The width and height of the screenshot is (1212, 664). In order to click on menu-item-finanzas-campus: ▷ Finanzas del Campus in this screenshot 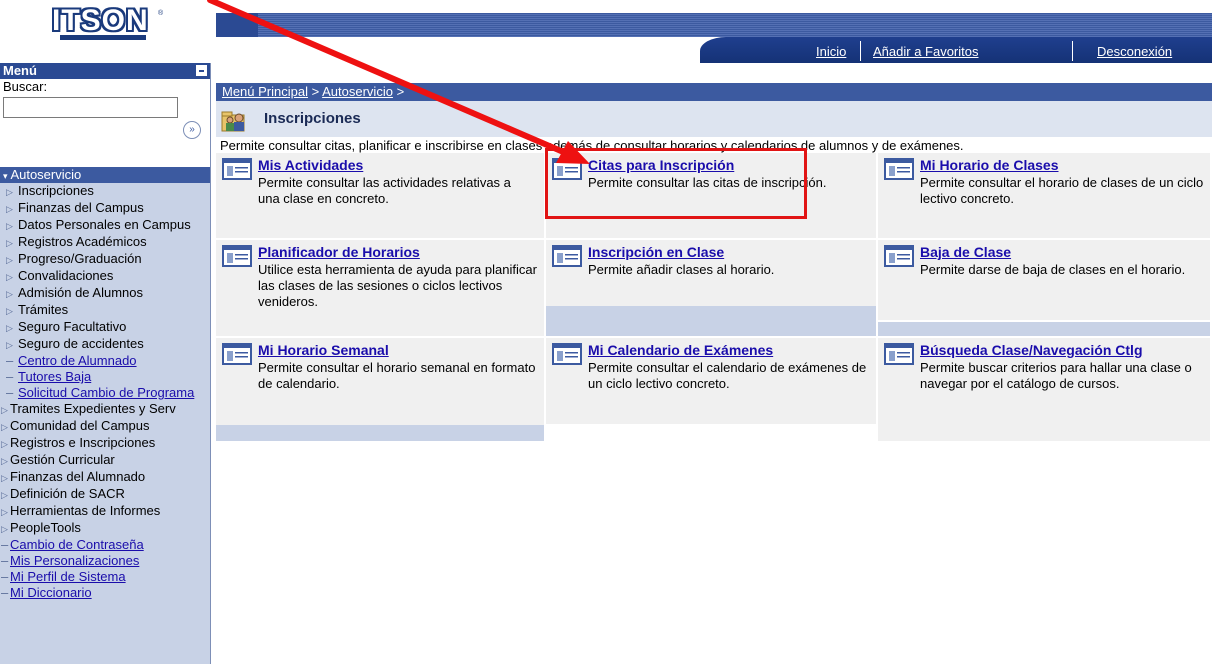, I will do `click(105, 208)`.